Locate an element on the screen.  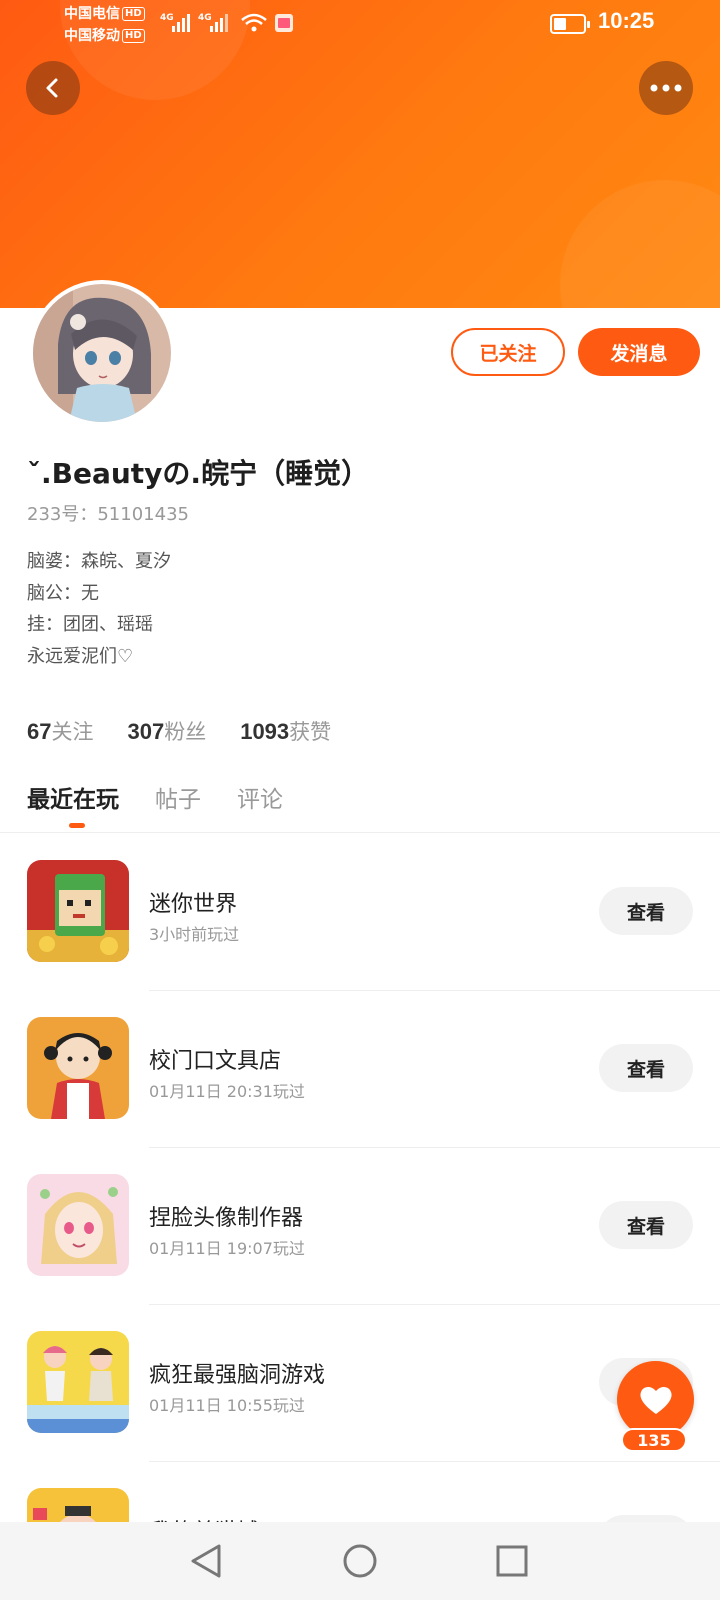
more-button is located at coordinates (666, 88).